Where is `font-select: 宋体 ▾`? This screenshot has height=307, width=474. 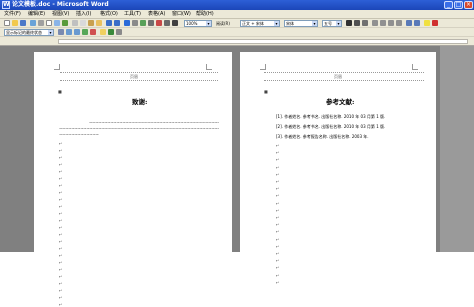 font-select: 宋体 ▾ is located at coordinates (301, 23).